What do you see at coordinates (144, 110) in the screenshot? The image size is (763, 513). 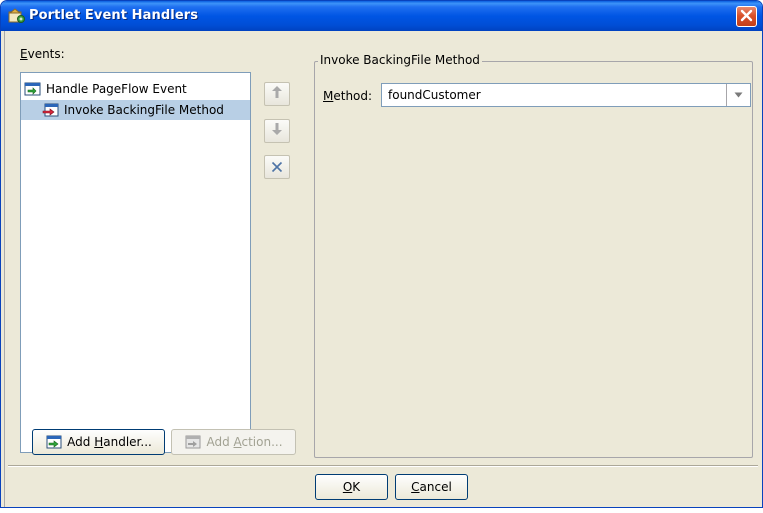 I see `tree-item-label: Invoke BackingFile Method` at bounding box center [144, 110].